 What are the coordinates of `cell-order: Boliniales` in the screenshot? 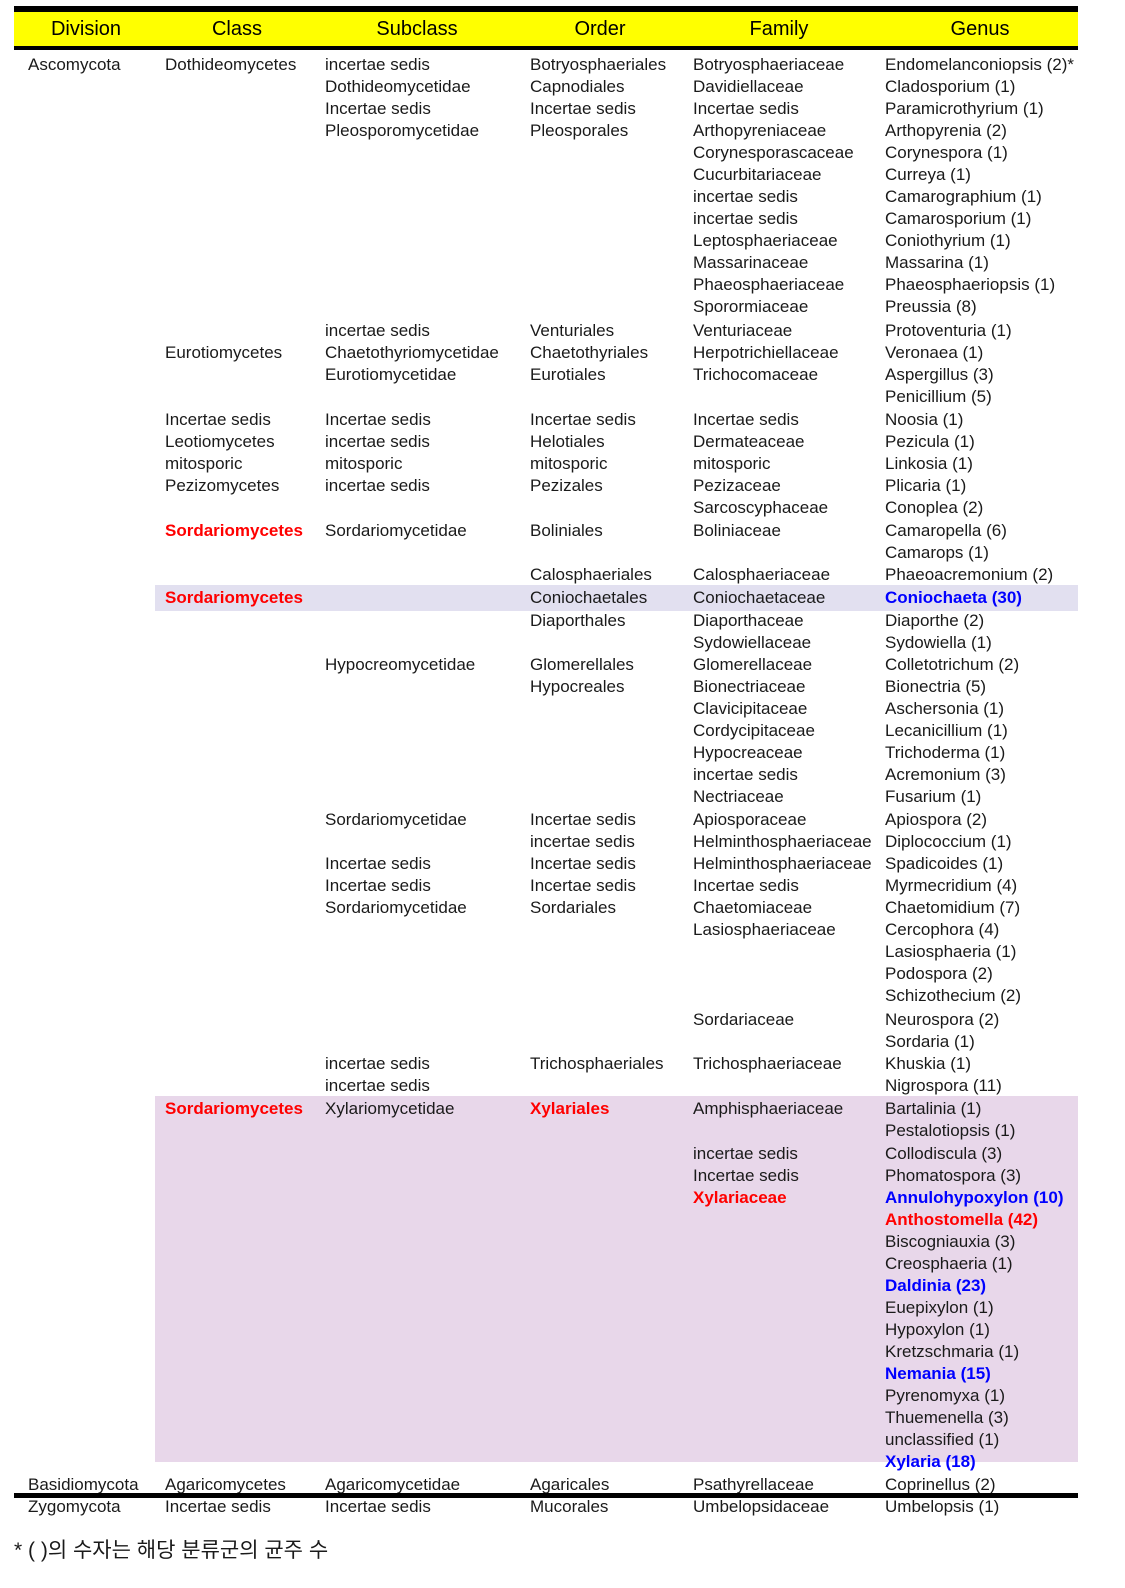 It's located at (566, 530).